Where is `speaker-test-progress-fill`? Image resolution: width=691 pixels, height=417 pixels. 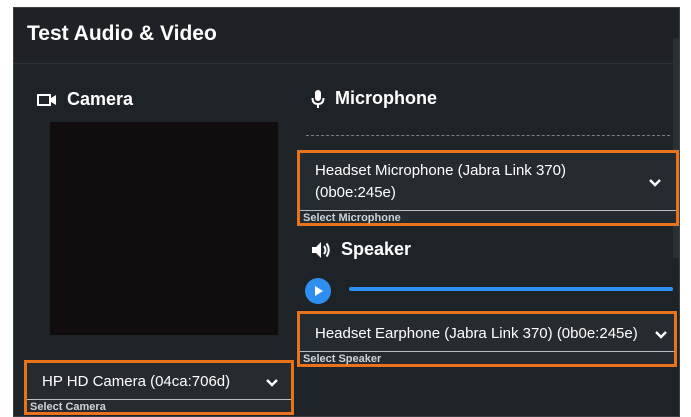
speaker-test-progress-fill is located at coordinates (511, 289).